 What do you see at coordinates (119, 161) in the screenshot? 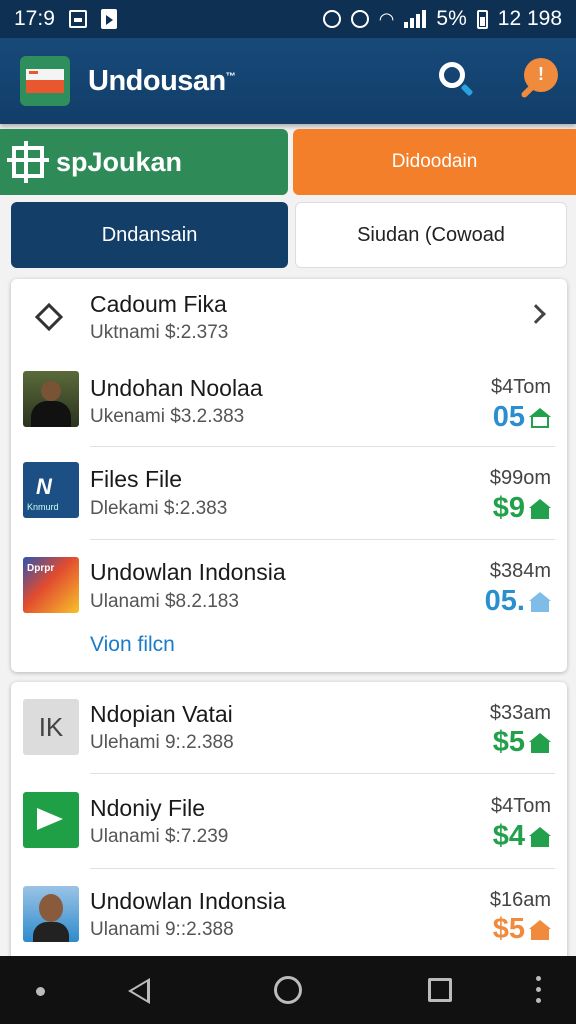
I see `green-action-label: spJoukan` at bounding box center [119, 161].